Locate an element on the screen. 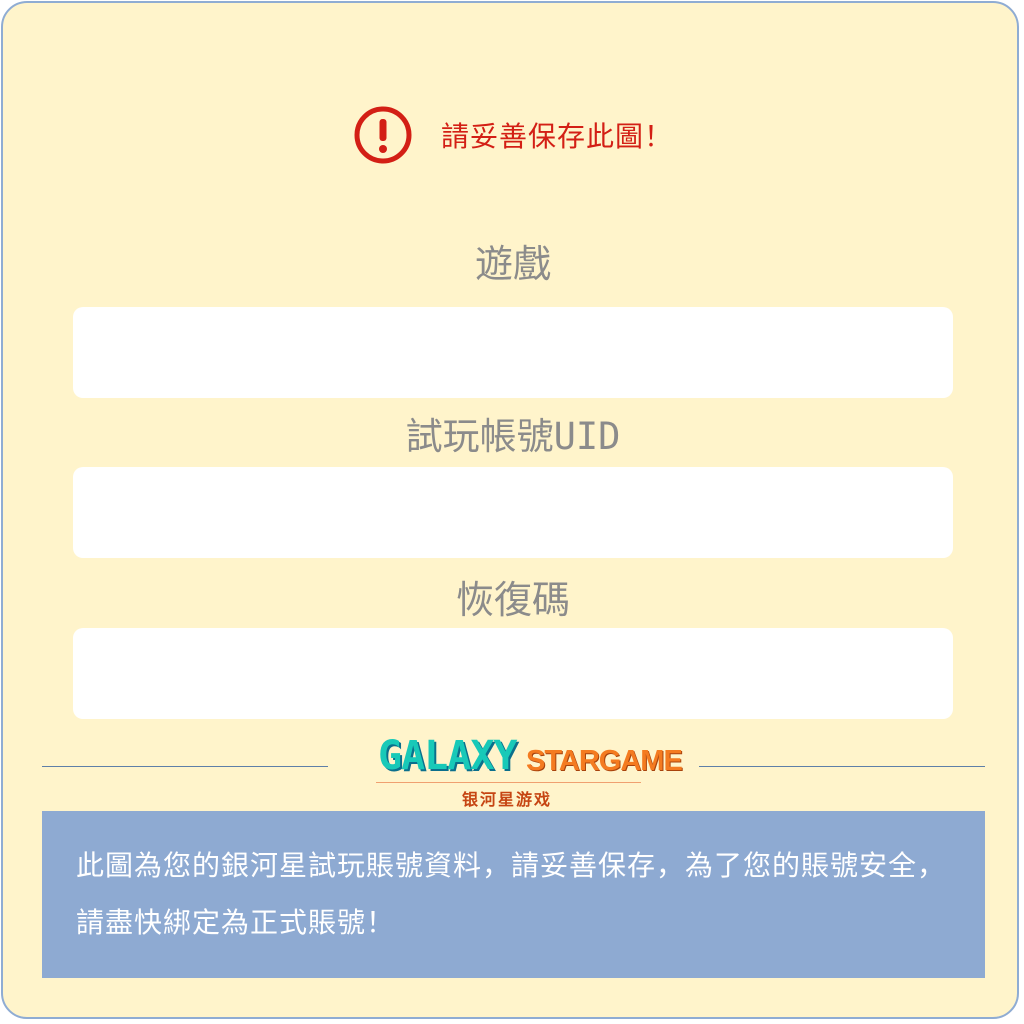  warning-banner: 請妥善保存此圖！ is located at coordinates (513, 135).